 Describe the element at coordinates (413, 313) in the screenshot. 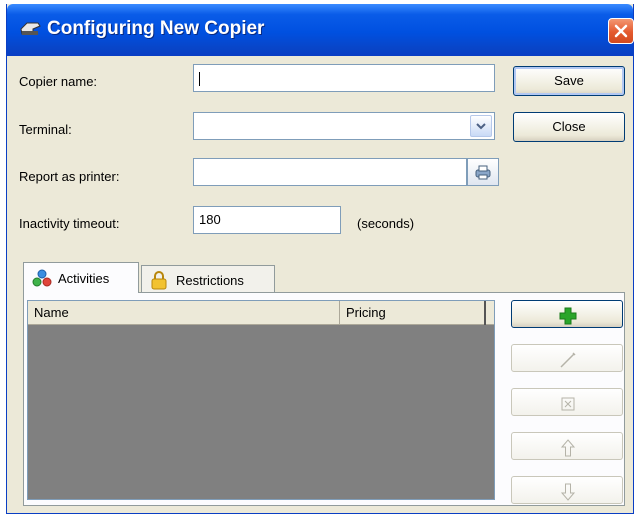

I see `column-header-pricing: Pricing` at that location.